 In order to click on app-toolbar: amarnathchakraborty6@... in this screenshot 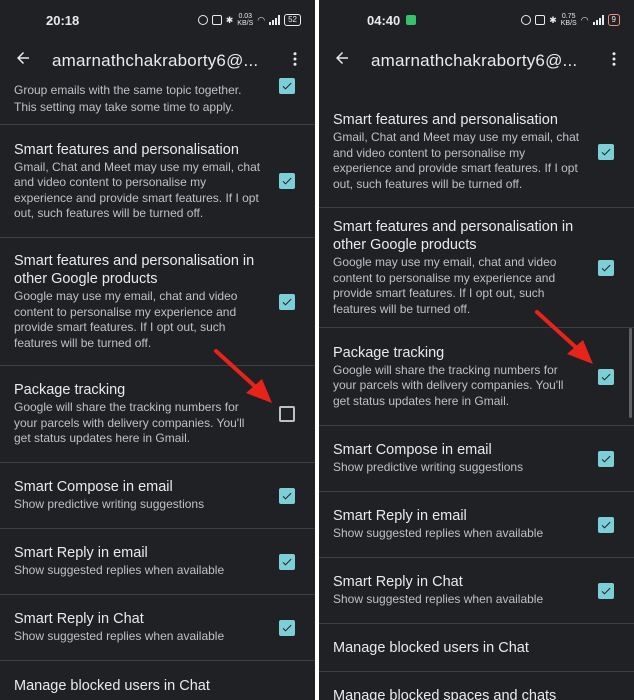, I will do `click(476, 61)`.